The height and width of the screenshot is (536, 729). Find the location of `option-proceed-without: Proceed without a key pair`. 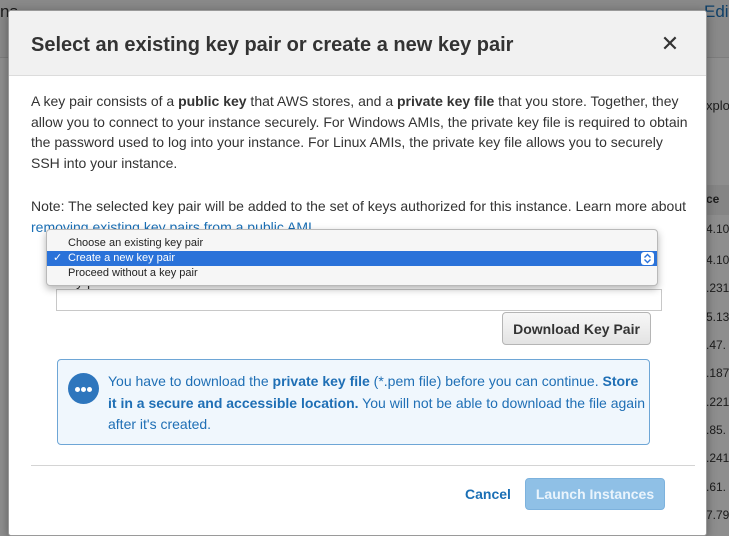

option-proceed-without: Proceed without a key pair is located at coordinates (352, 273).